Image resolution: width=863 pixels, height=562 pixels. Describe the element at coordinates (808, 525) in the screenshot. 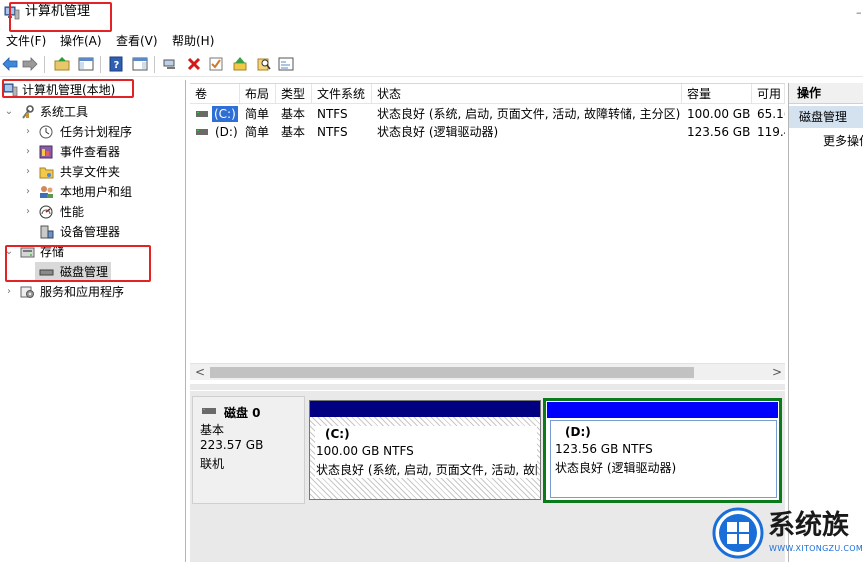

I see `watermark-brand: 系统族` at that location.